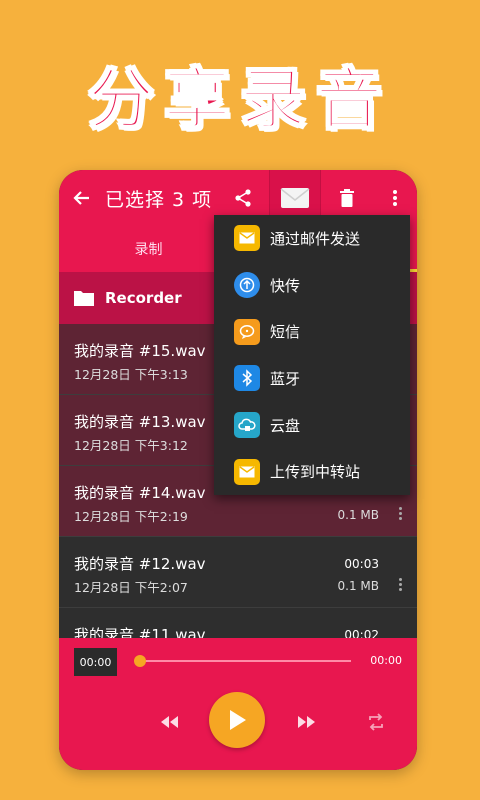 This screenshot has width=480, height=800. I want to click on repeat-icon, so click(376, 722).